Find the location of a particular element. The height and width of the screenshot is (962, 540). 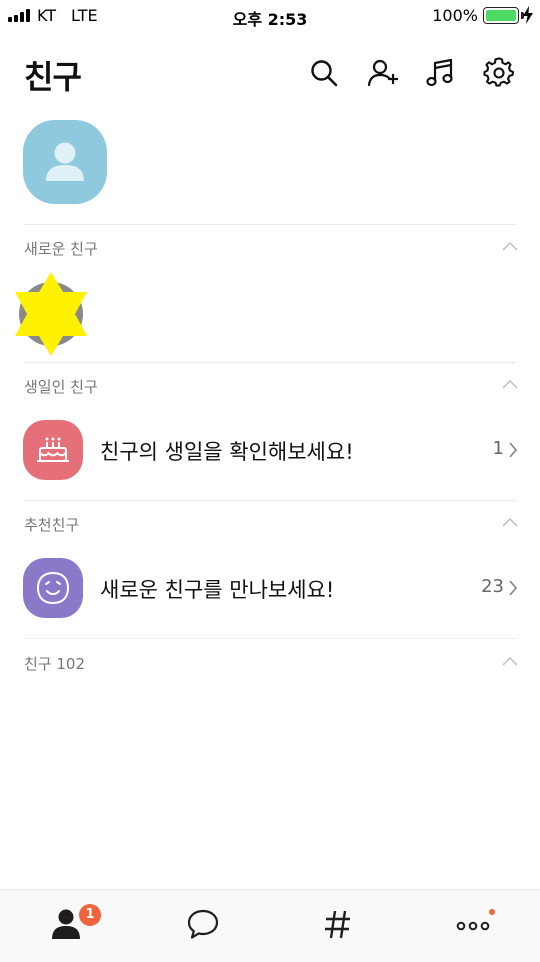

tab-hashtag is located at coordinates (337, 926).